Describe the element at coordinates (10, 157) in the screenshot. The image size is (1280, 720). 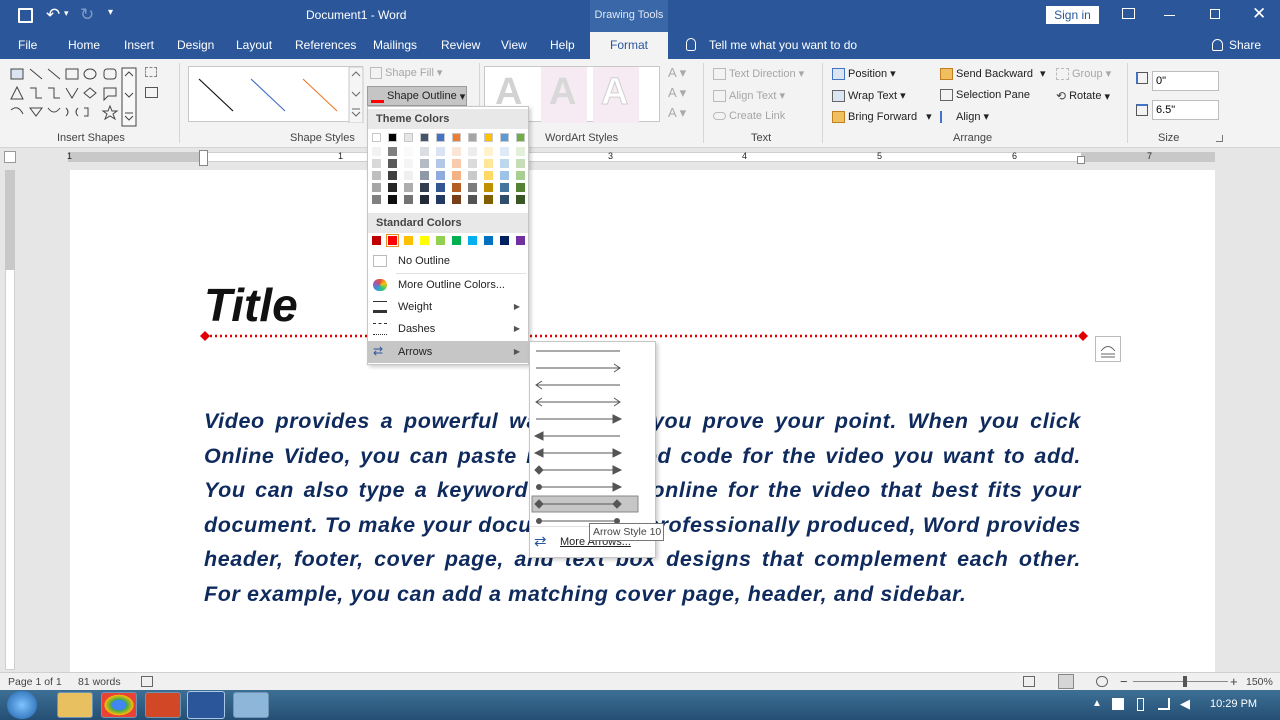
I see `tab-selector-icon` at that location.